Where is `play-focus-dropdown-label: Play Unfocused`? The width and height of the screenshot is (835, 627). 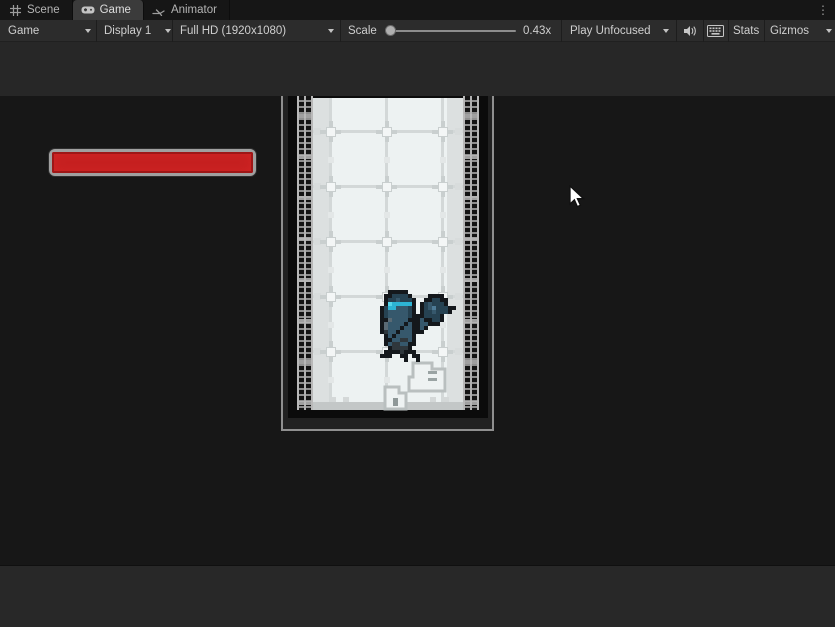 play-focus-dropdown-label: Play Unfocused is located at coordinates (610, 31).